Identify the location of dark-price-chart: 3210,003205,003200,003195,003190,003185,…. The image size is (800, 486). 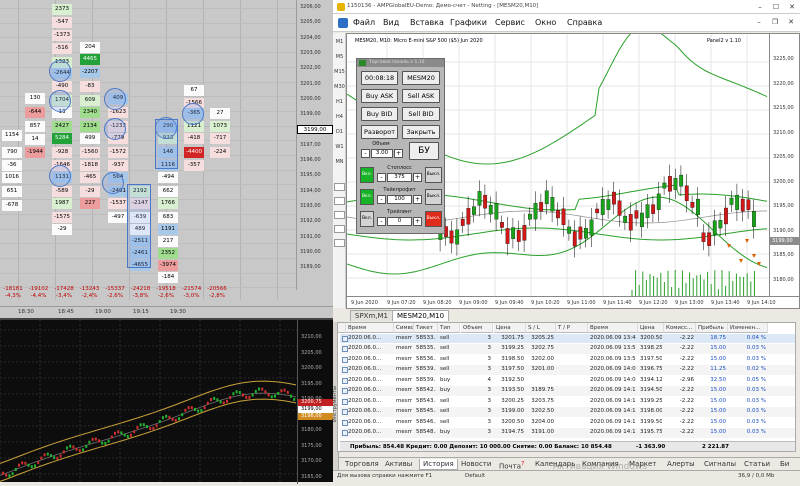
(167, 401).